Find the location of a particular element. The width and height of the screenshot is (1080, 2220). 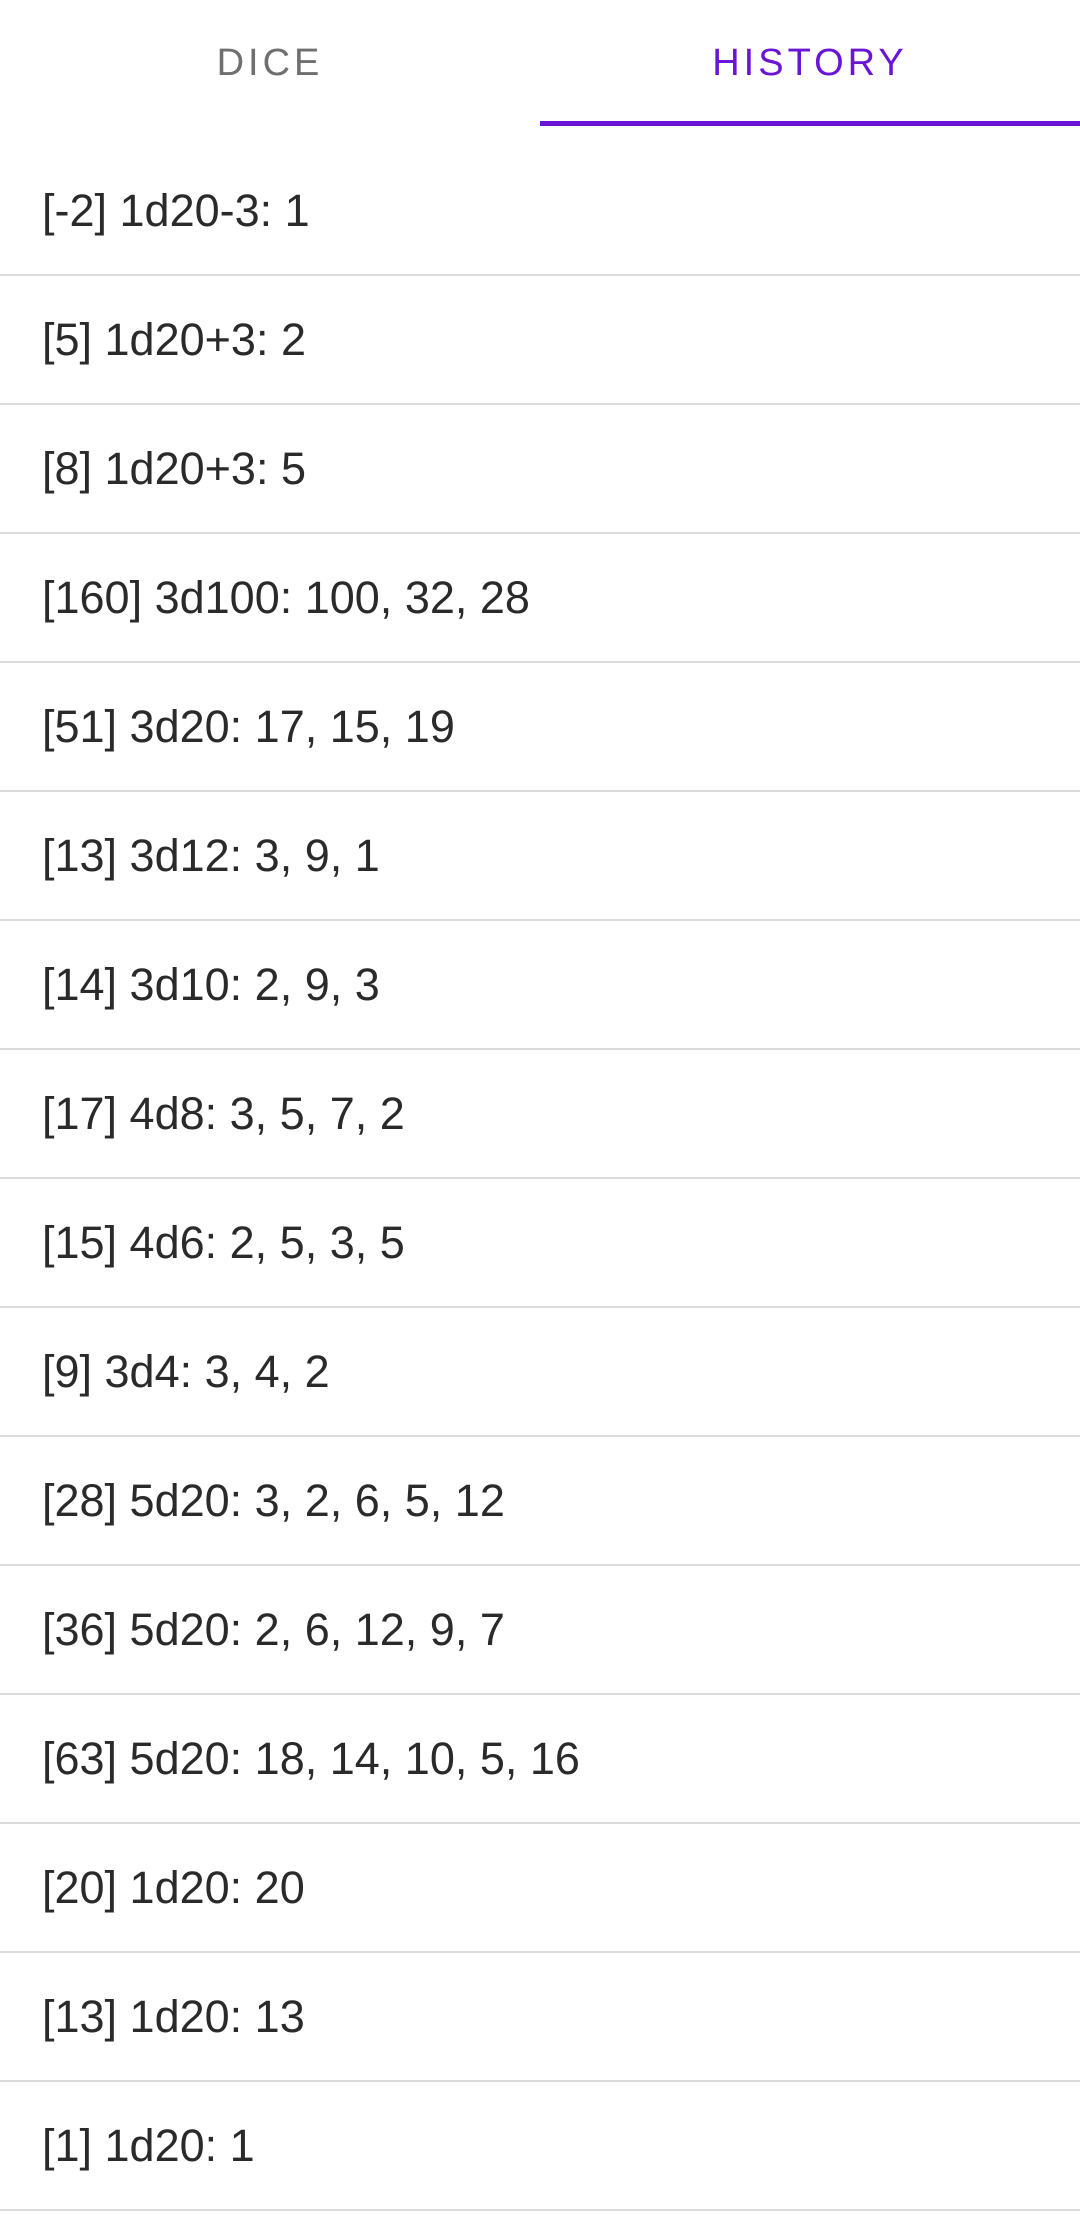

history-row: [13] 1d20: 13 is located at coordinates (540, 2017).